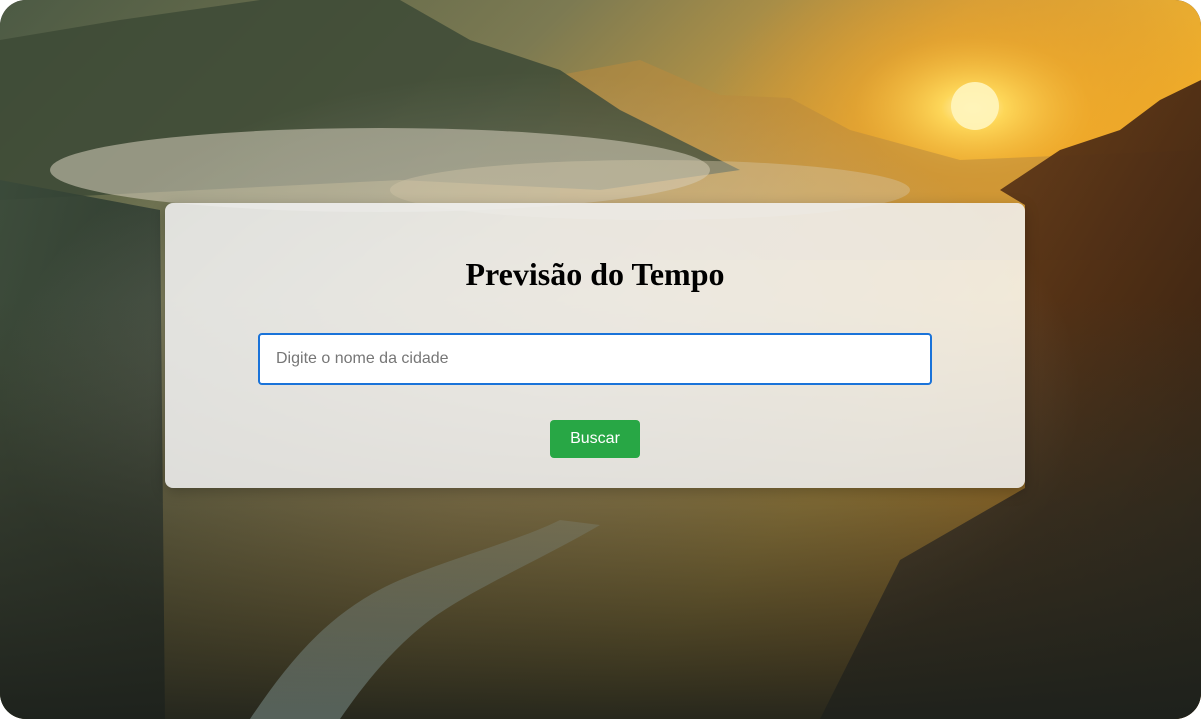 This screenshot has height=719, width=1201. I want to click on page-title: Previsão do Tempo, so click(595, 274).